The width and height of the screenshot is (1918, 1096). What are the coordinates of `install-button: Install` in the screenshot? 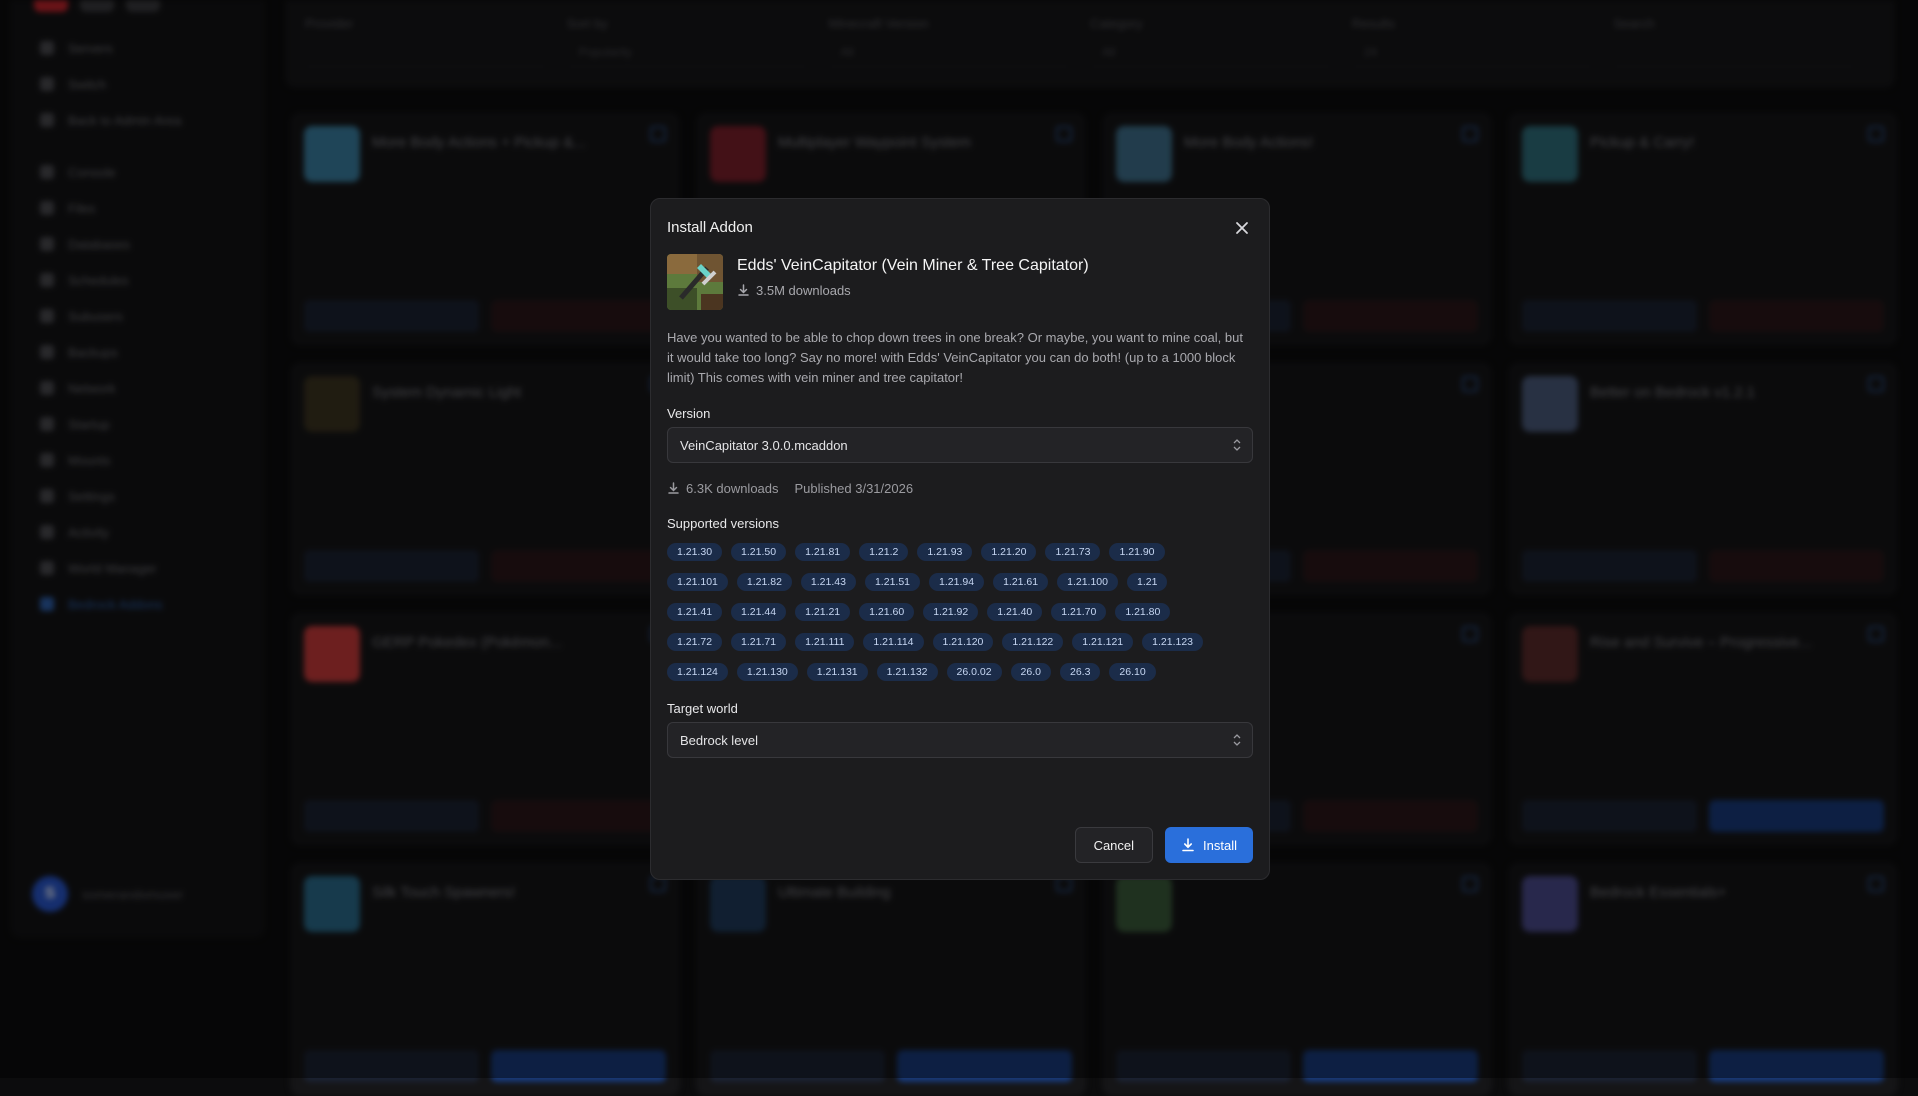 It's located at (1209, 845).